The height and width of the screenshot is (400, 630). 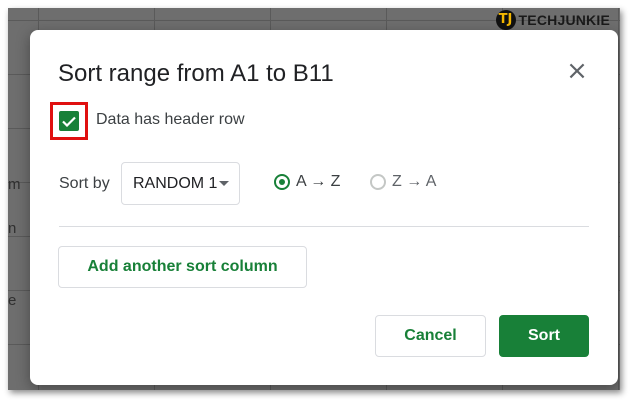 I want to click on header-checkbox-highlight, so click(x=69, y=121).